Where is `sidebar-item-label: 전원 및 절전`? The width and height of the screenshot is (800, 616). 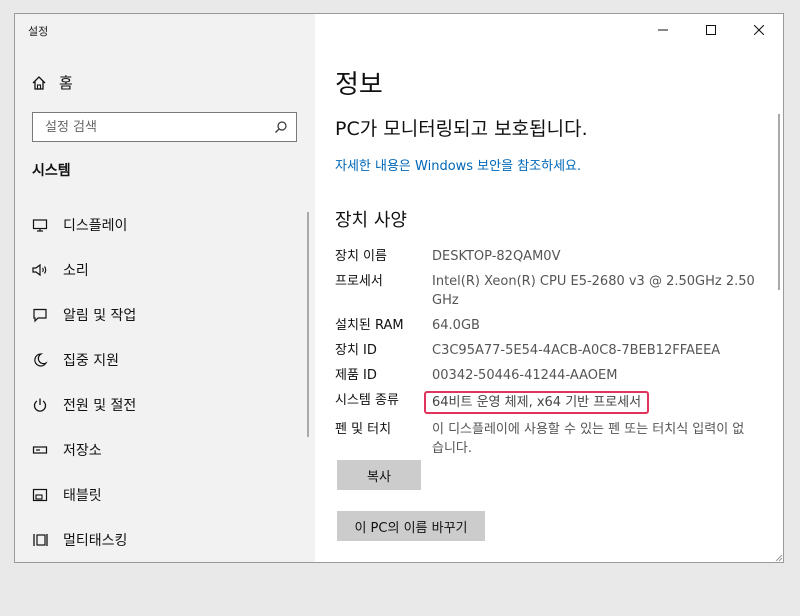 sidebar-item-label: 전원 및 절전 is located at coordinates (100, 405).